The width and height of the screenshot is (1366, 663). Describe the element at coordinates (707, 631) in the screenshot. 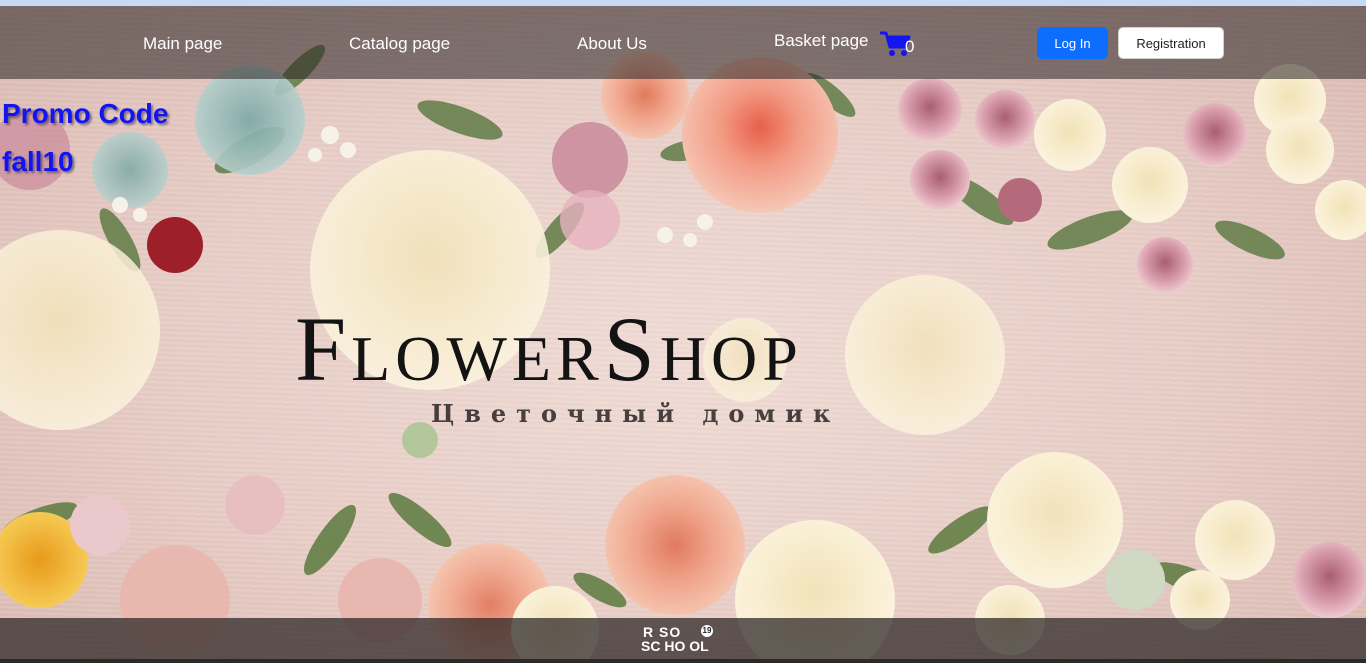

I see `rs-school-badge: 19` at that location.